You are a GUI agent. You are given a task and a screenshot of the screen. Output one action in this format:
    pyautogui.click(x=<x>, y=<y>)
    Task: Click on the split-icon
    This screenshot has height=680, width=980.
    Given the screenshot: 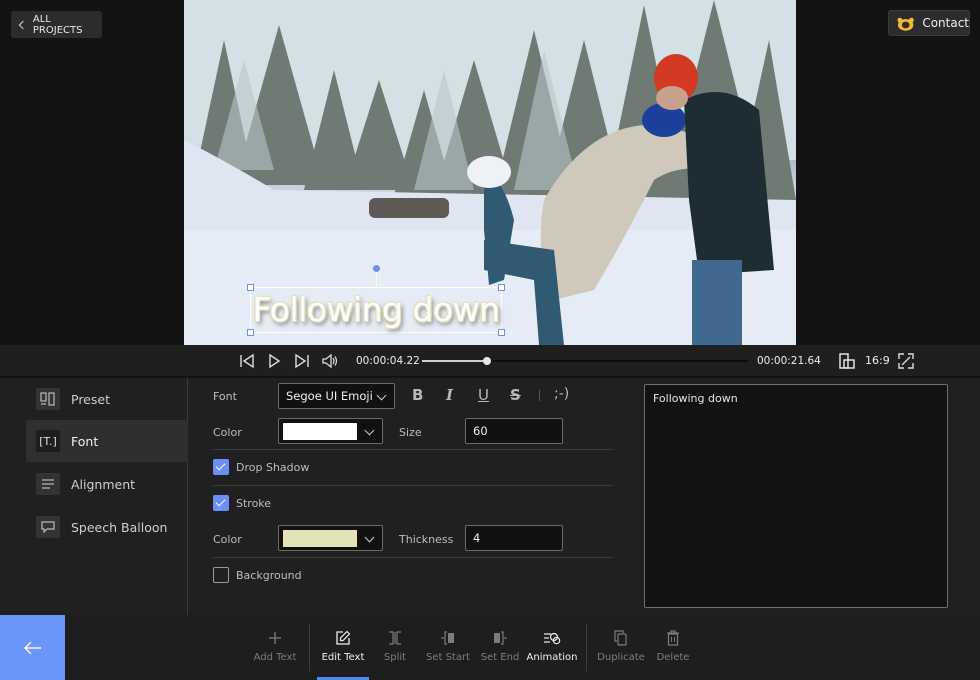 What is the action you would take?
    pyautogui.click(x=395, y=638)
    